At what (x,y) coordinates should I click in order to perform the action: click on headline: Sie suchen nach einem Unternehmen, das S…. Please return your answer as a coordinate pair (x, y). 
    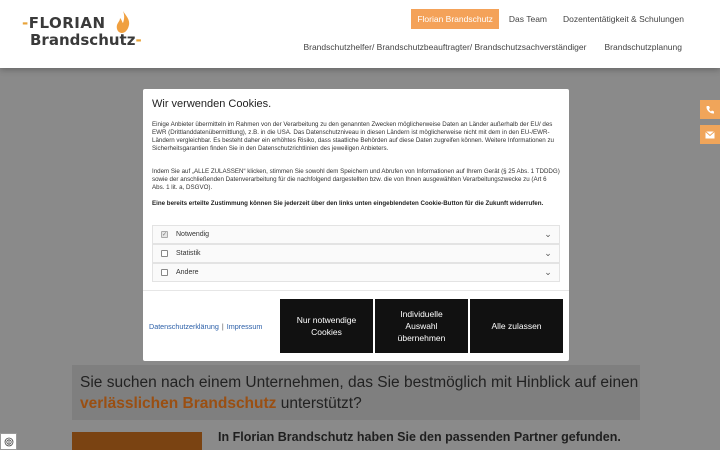
    Looking at the image, I should click on (359, 393).